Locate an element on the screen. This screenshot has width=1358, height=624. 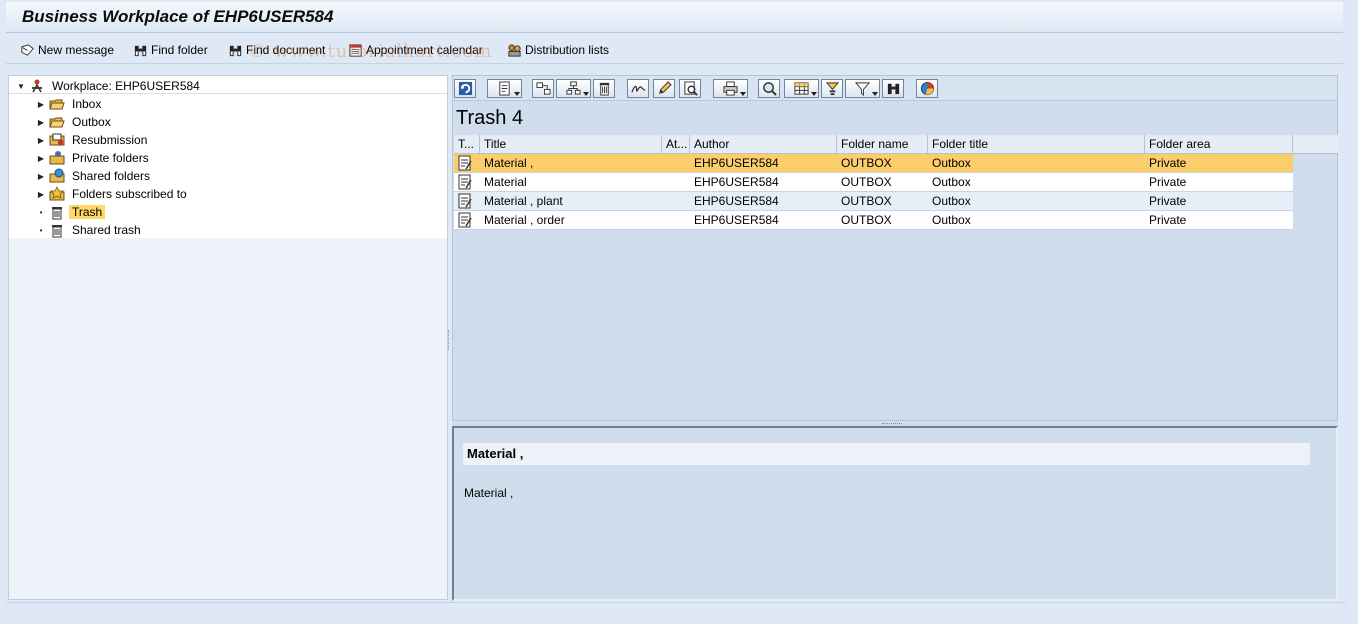
tree-item-outbox: ▶ Outbox is located at coordinates (75, 122).